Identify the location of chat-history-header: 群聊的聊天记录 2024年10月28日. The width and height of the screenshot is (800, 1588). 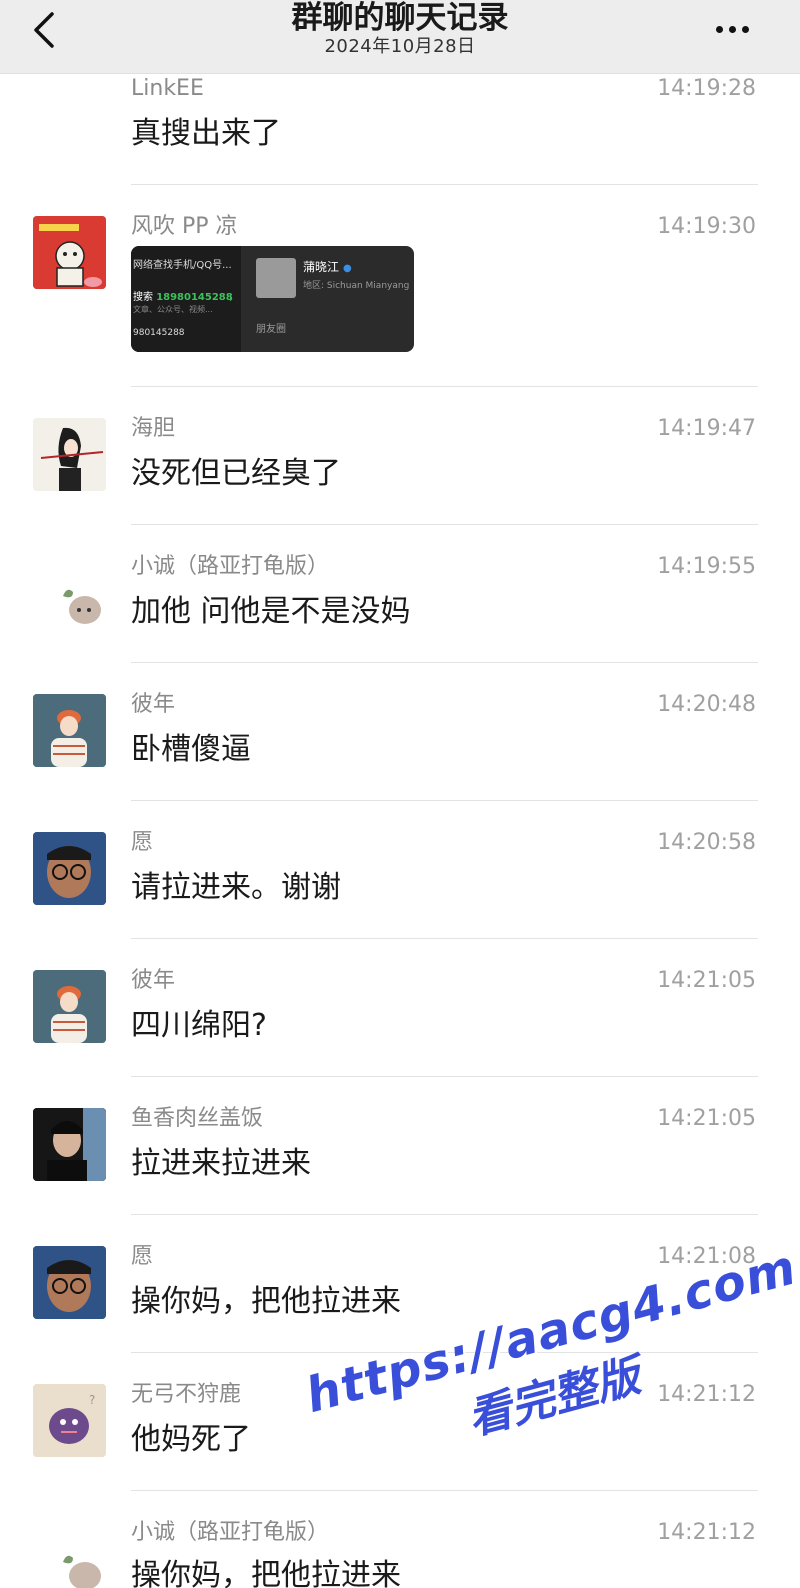
(400, 37).